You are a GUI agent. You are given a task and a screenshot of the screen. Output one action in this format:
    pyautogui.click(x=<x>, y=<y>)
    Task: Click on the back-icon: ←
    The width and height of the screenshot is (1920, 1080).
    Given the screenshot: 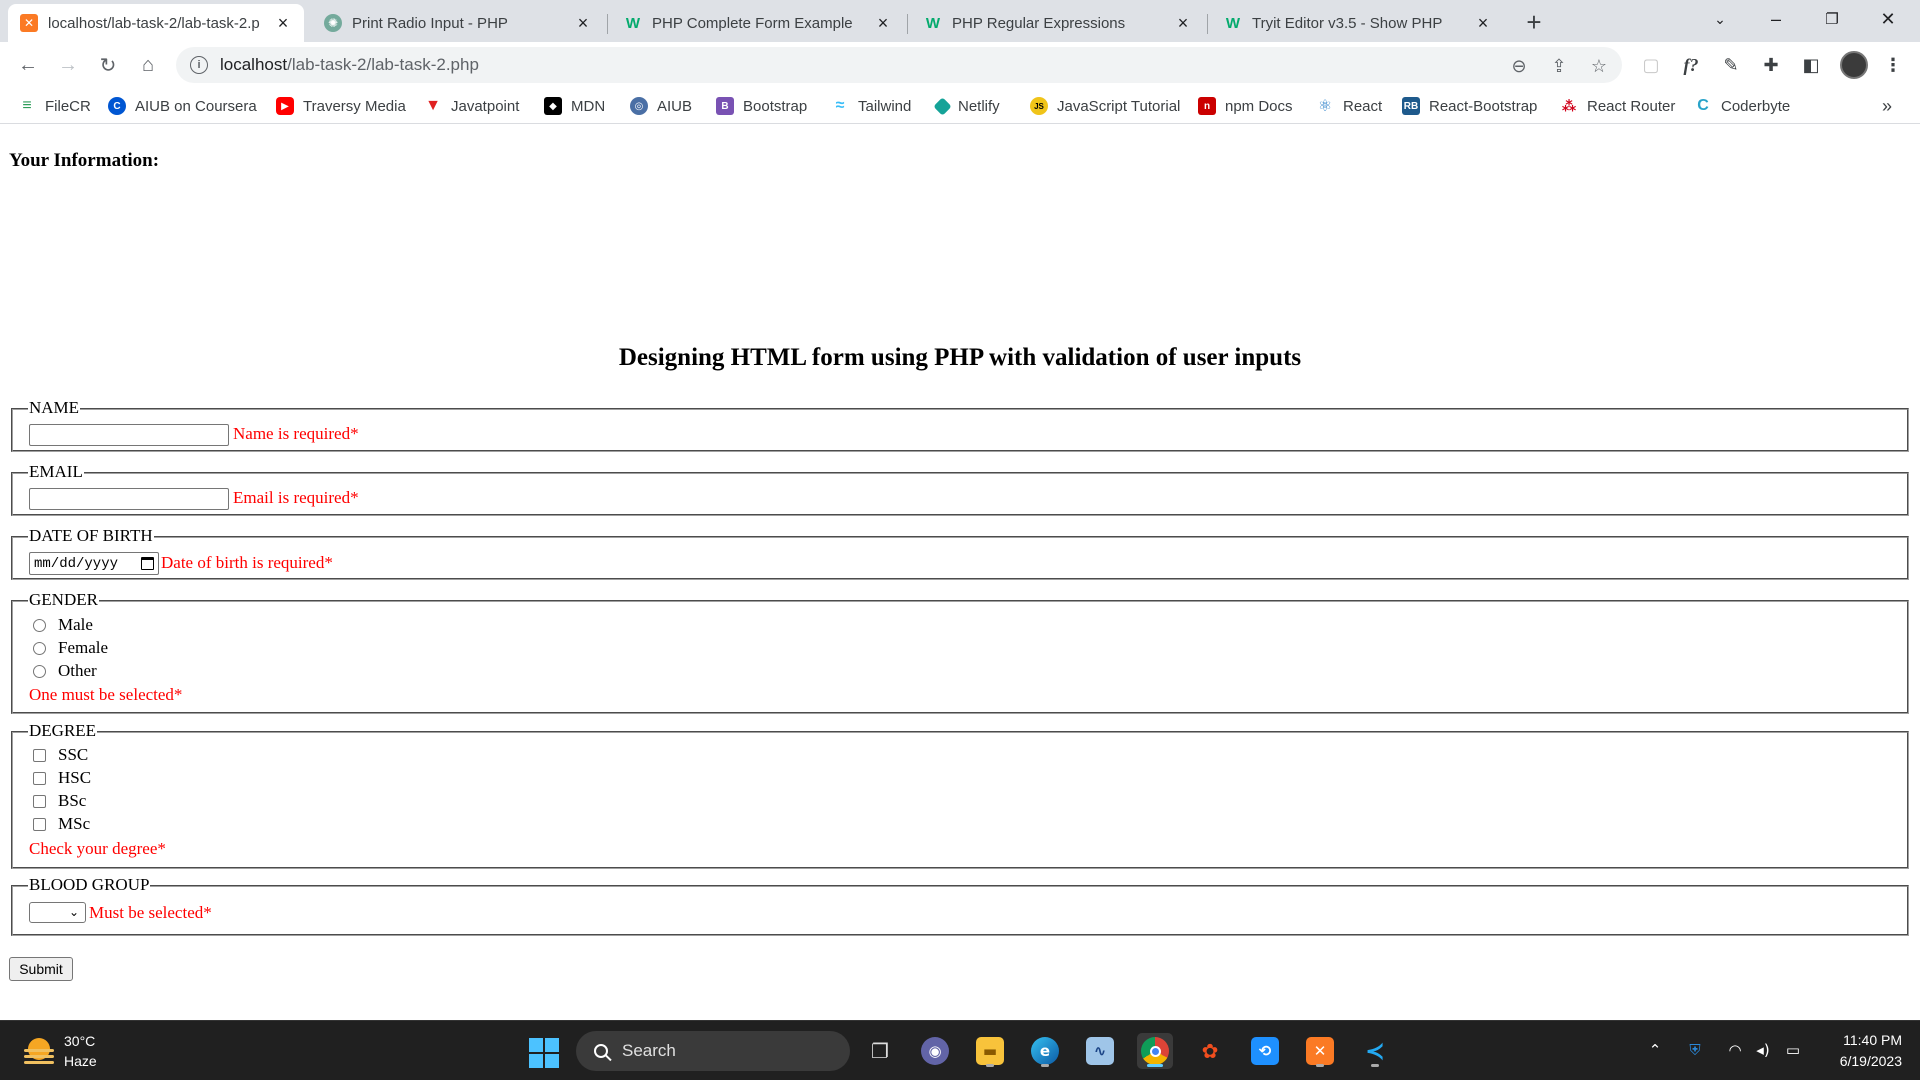 What is the action you would take?
    pyautogui.click(x=28, y=65)
    